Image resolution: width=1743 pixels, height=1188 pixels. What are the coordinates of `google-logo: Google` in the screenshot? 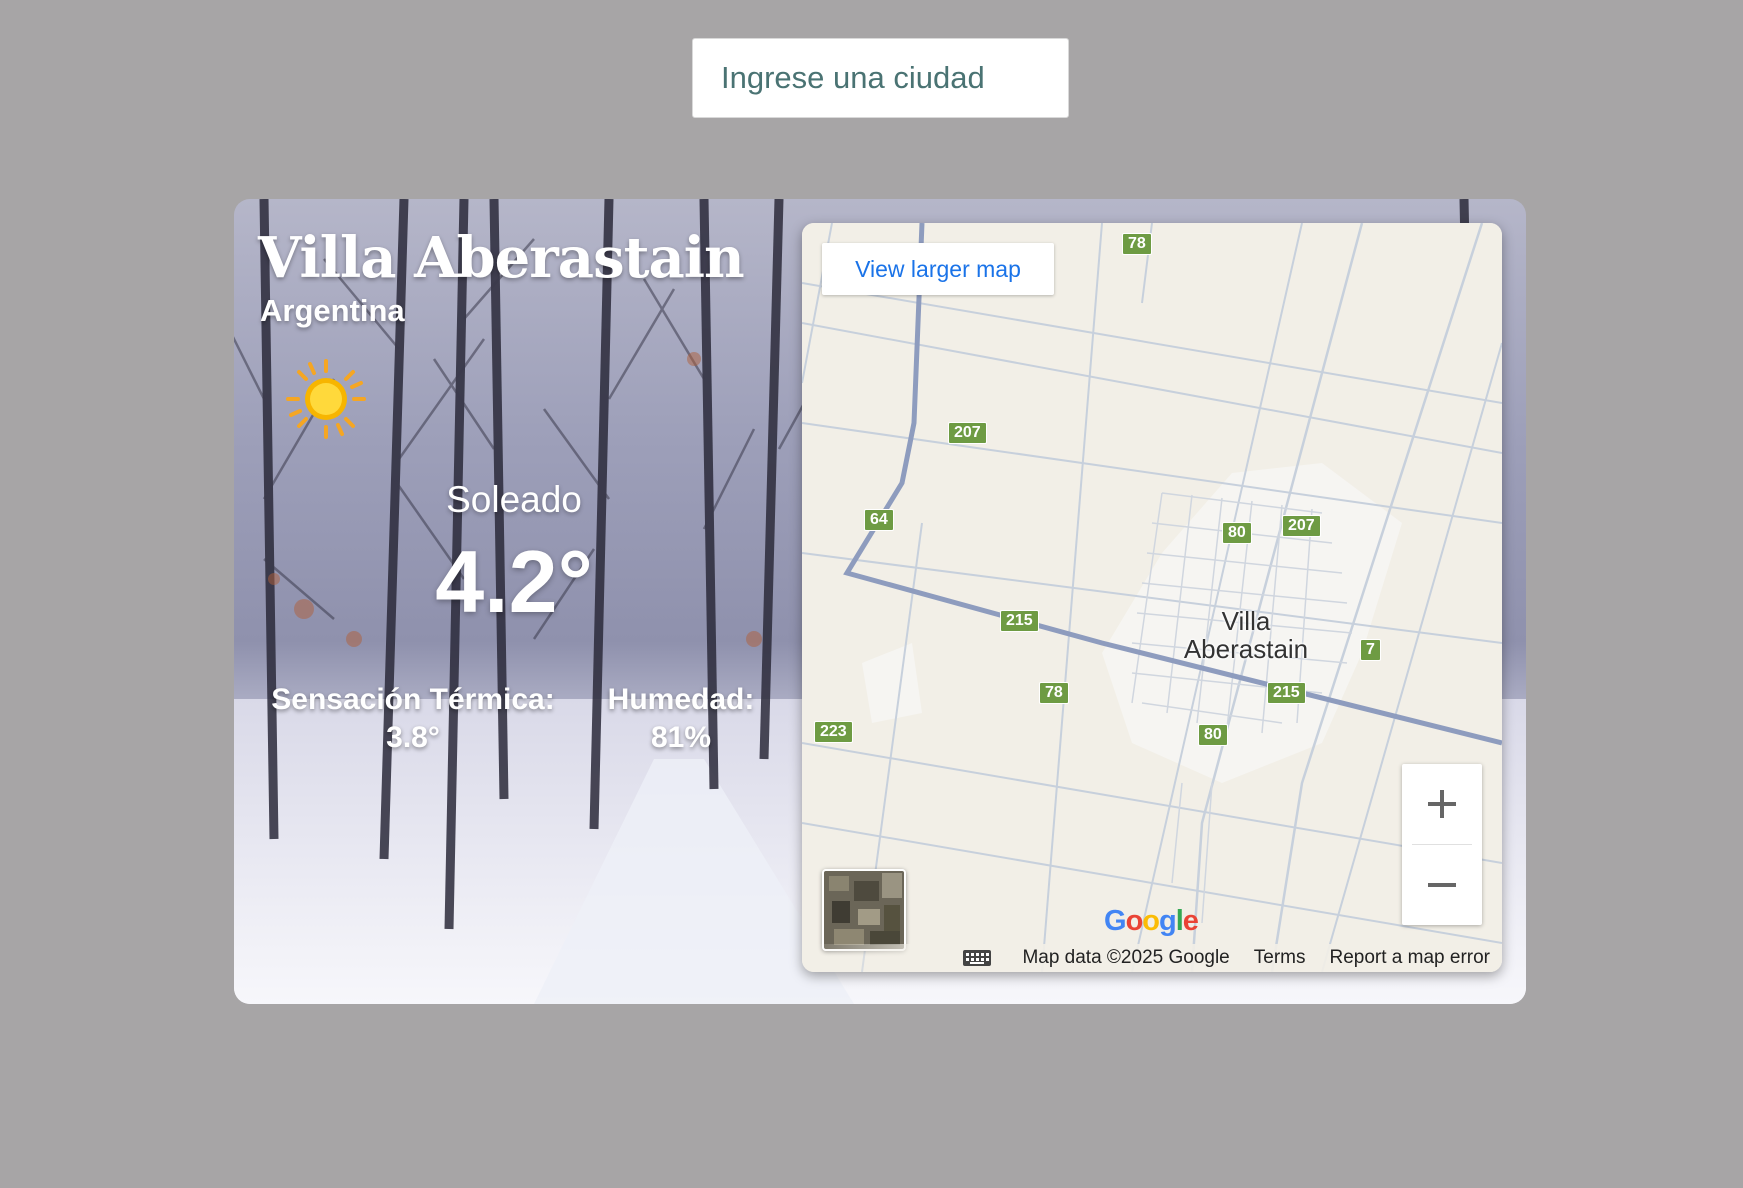 It's located at (1151, 921).